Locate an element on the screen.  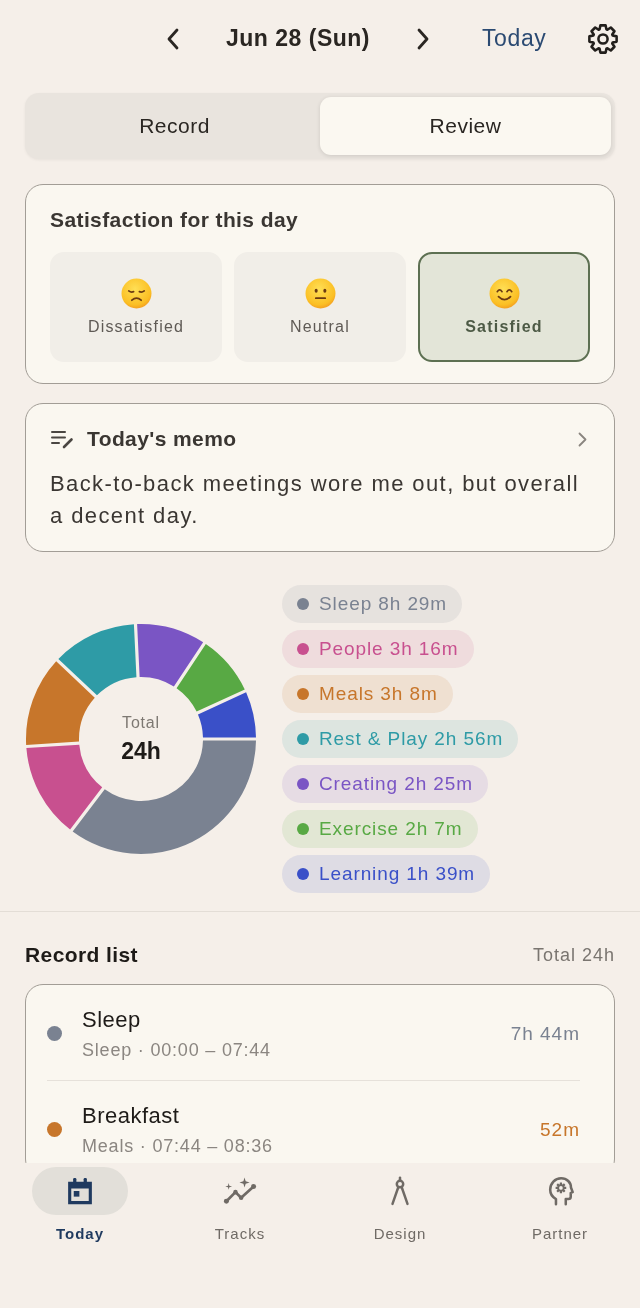
record-title: Sleep is located at coordinates (112, 1020).